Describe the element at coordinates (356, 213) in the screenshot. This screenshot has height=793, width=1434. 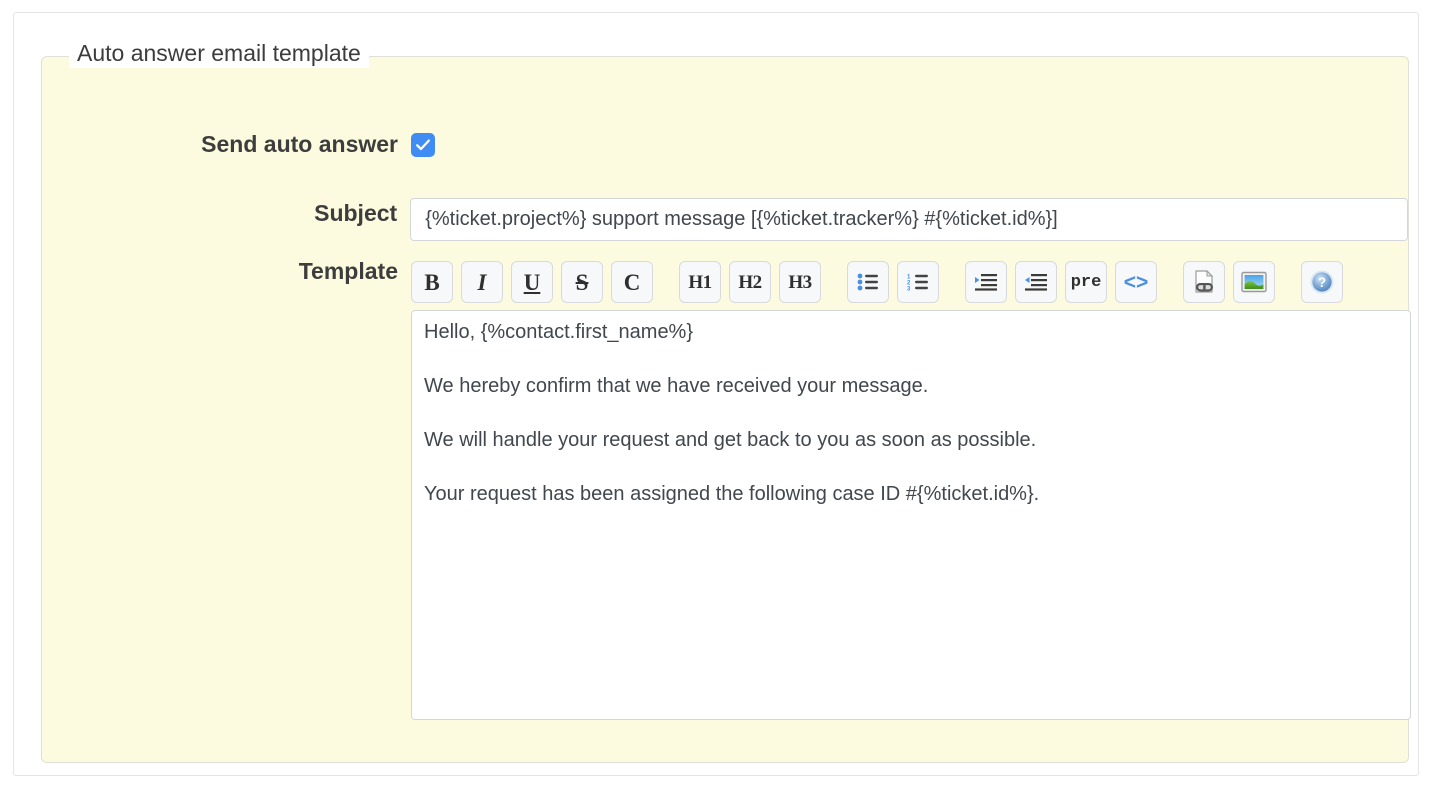
I see `subject-label: Subject` at that location.